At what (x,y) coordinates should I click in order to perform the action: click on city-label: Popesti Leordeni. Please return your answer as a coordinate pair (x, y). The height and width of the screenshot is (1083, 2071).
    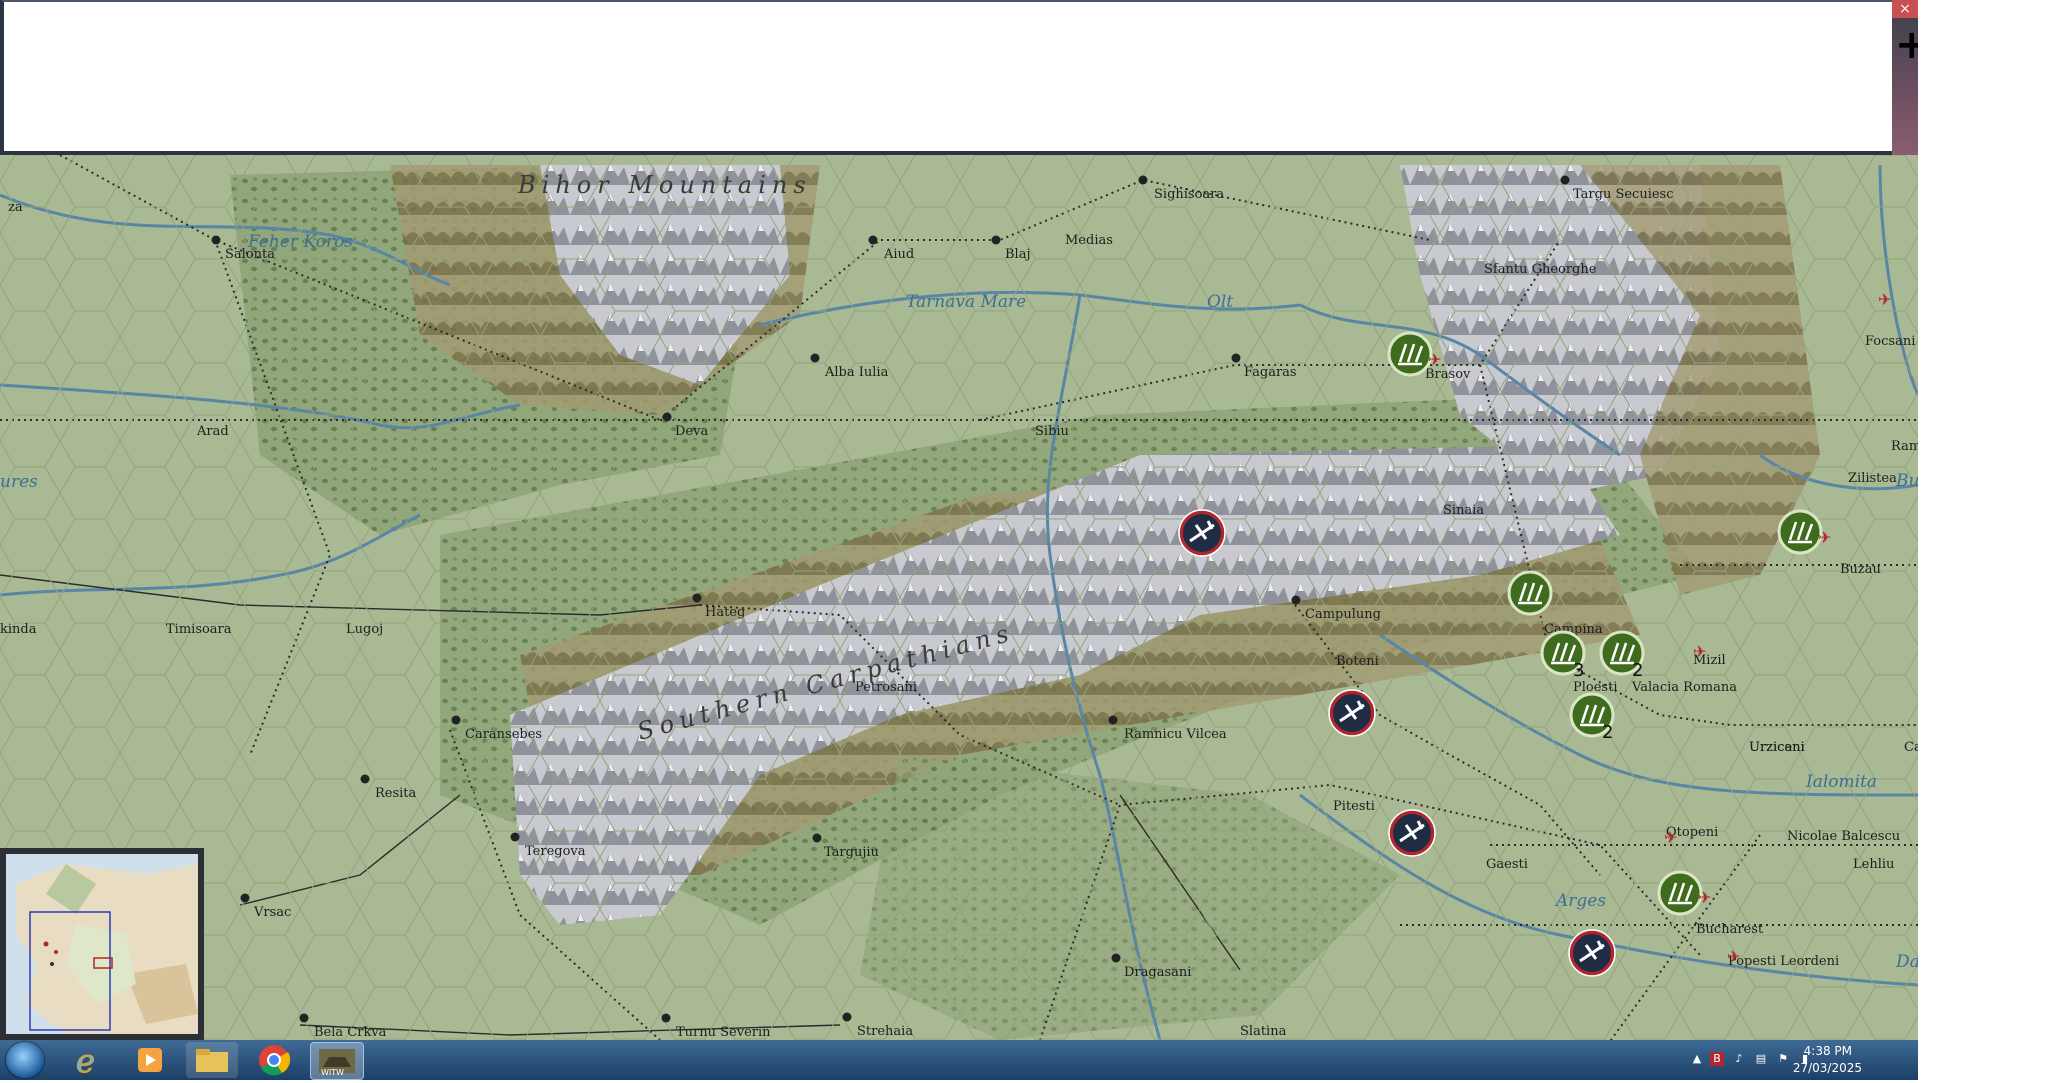
    Looking at the image, I should click on (1783, 961).